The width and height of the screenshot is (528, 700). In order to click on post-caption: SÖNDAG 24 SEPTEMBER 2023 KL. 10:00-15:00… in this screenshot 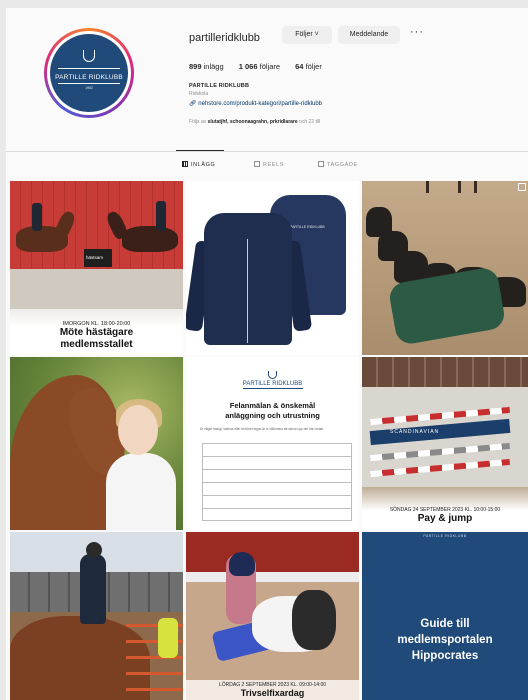, I will do `click(445, 515)`.